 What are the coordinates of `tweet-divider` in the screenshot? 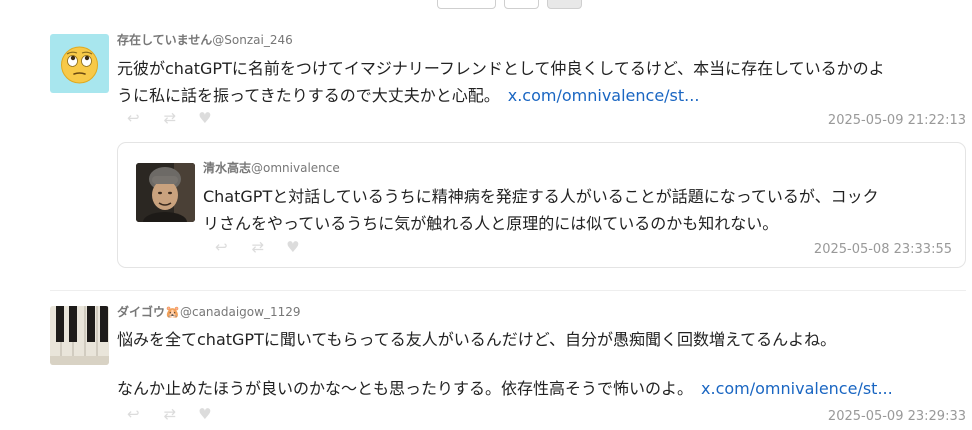 It's located at (508, 290).